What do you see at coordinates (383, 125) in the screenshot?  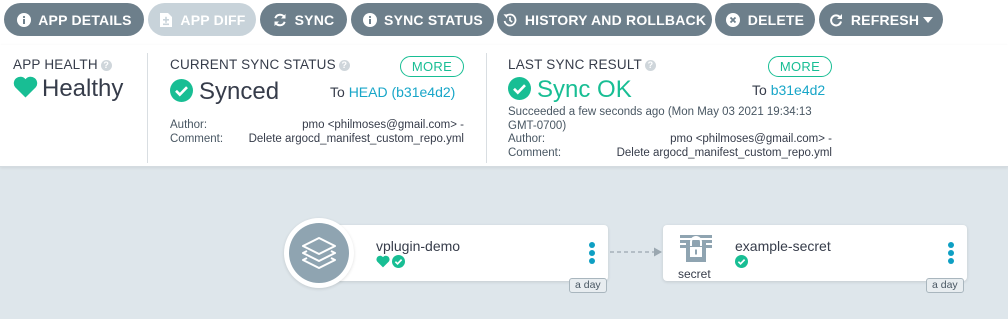 I see `current-sync-author: pmo <philmoses@gmail.com> -` at bounding box center [383, 125].